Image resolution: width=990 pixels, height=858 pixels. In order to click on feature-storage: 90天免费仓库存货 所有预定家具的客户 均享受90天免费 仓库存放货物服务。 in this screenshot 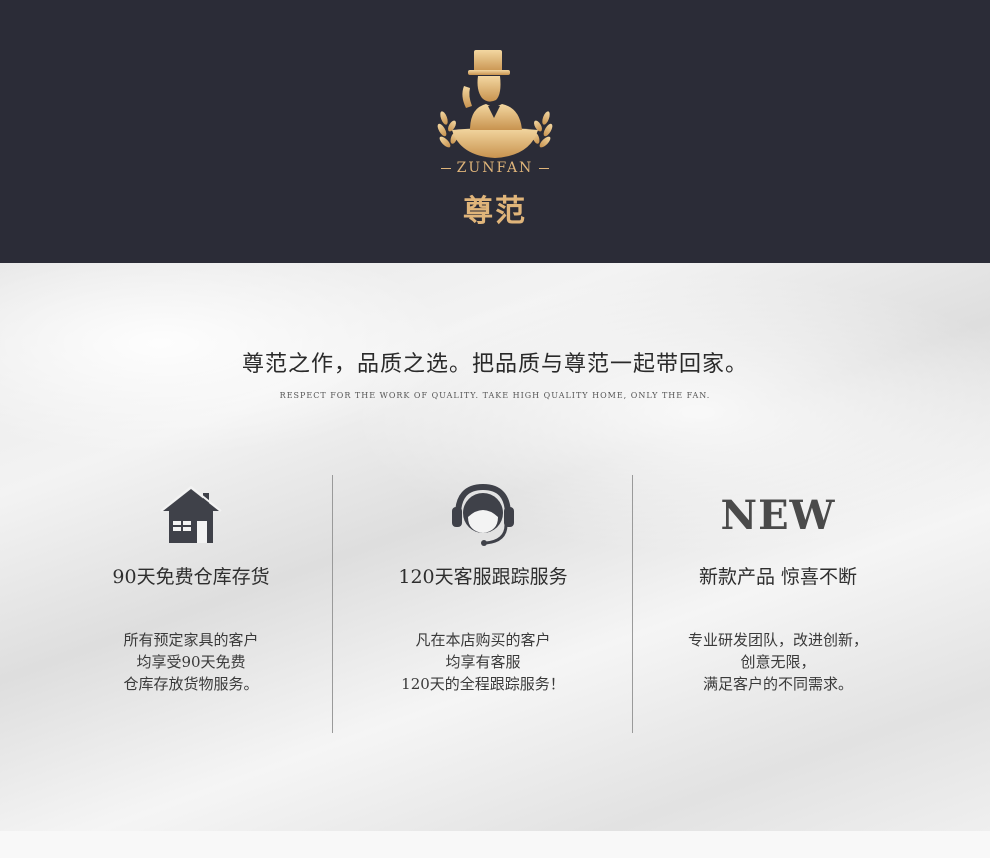, I will do `click(191, 587)`.